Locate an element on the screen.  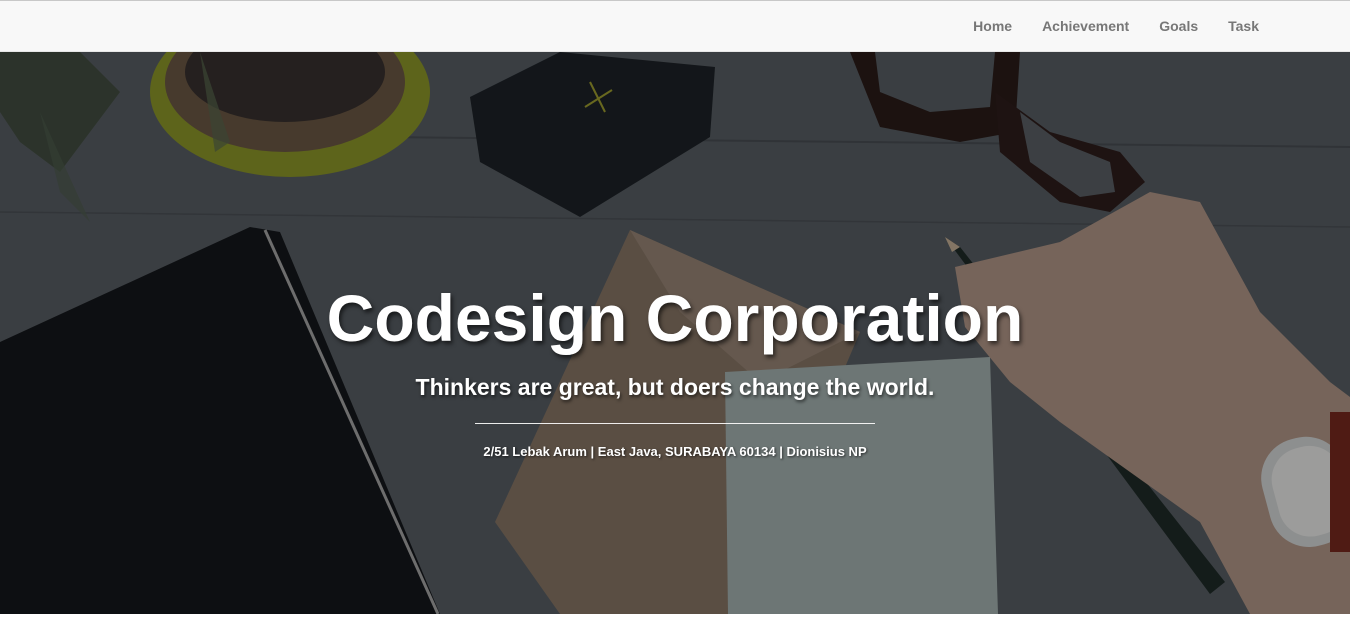
nav-link-achievement: Achievement is located at coordinates (1085, 26).